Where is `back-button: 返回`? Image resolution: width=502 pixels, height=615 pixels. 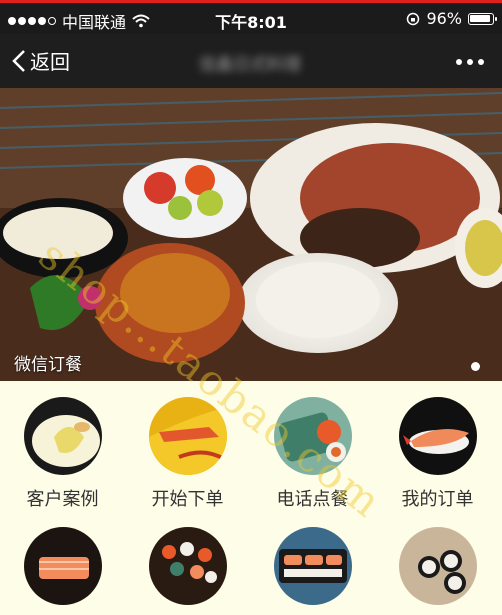 back-button: 返回 is located at coordinates (41, 60).